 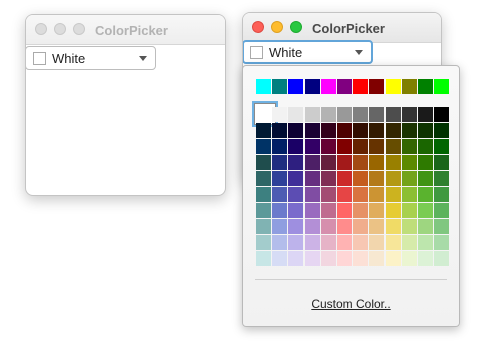 What do you see at coordinates (308, 52) in the screenshot?
I see `color-picker-combo: White` at bounding box center [308, 52].